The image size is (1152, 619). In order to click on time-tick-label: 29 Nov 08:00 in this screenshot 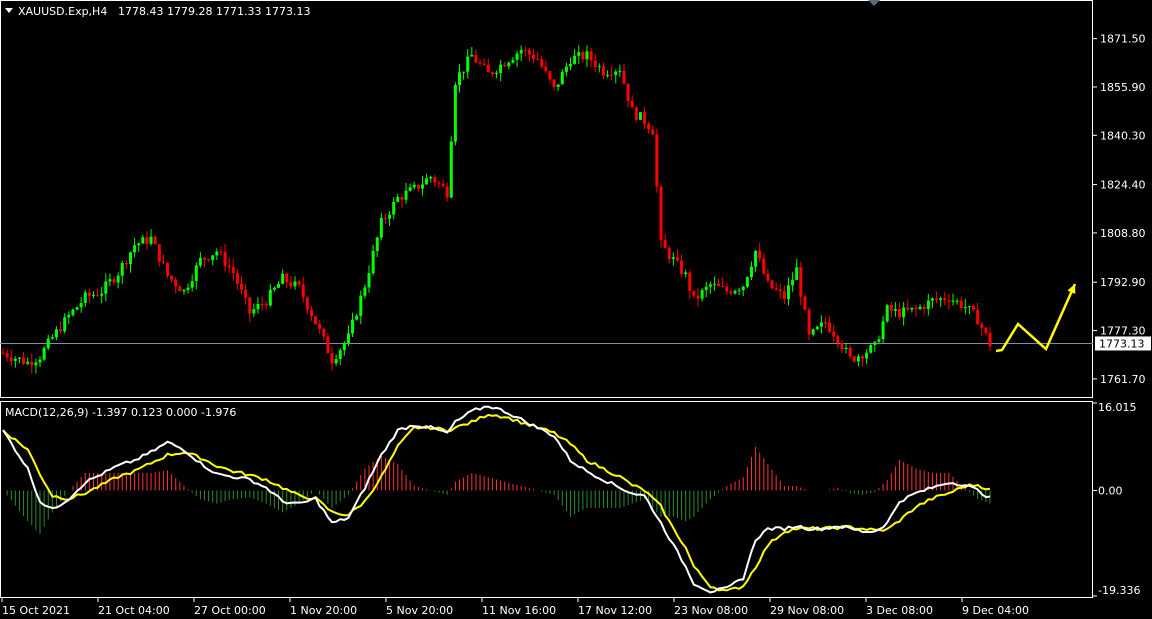, I will do `click(807, 610)`.